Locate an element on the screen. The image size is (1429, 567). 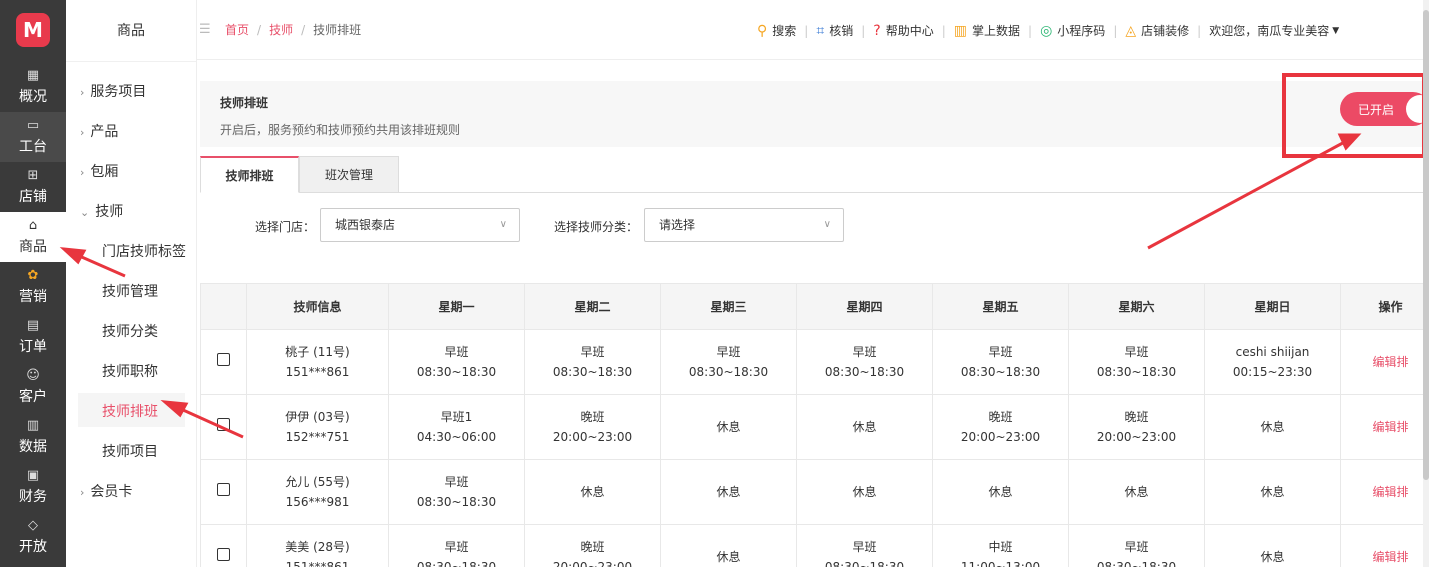
brand-logo: M is located at coordinates (33, 30).